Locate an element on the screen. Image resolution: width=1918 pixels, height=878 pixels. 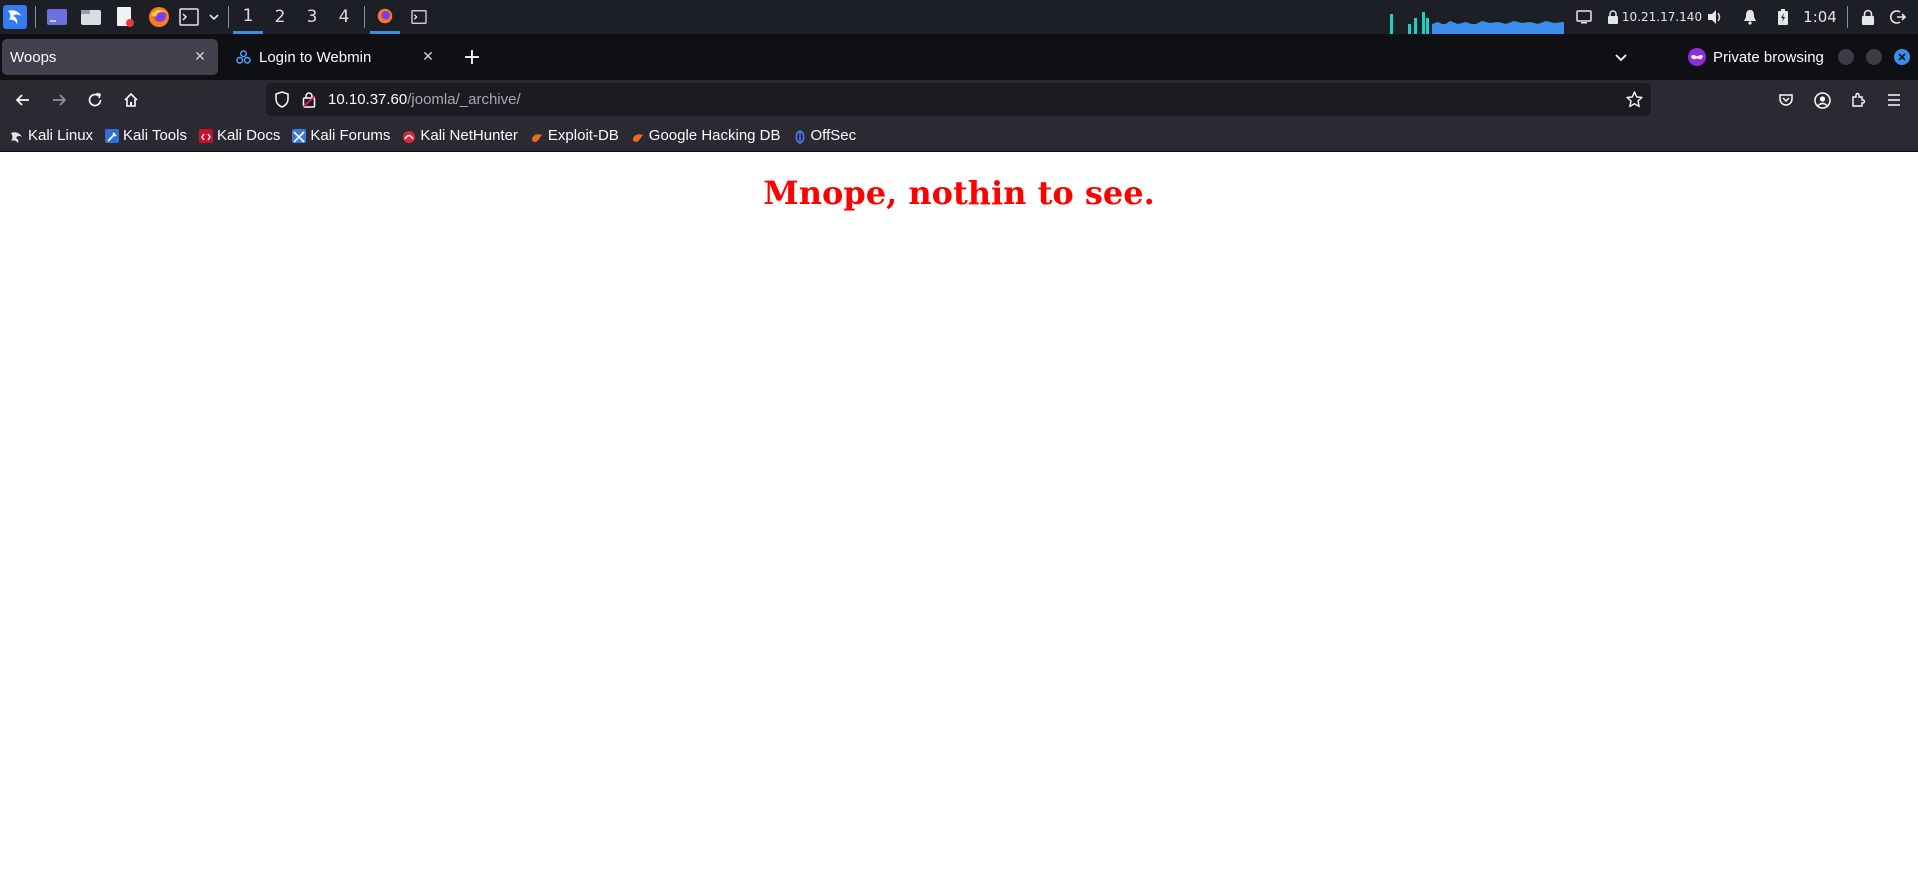
bookmark-label: Kali Linux is located at coordinates (61, 135).